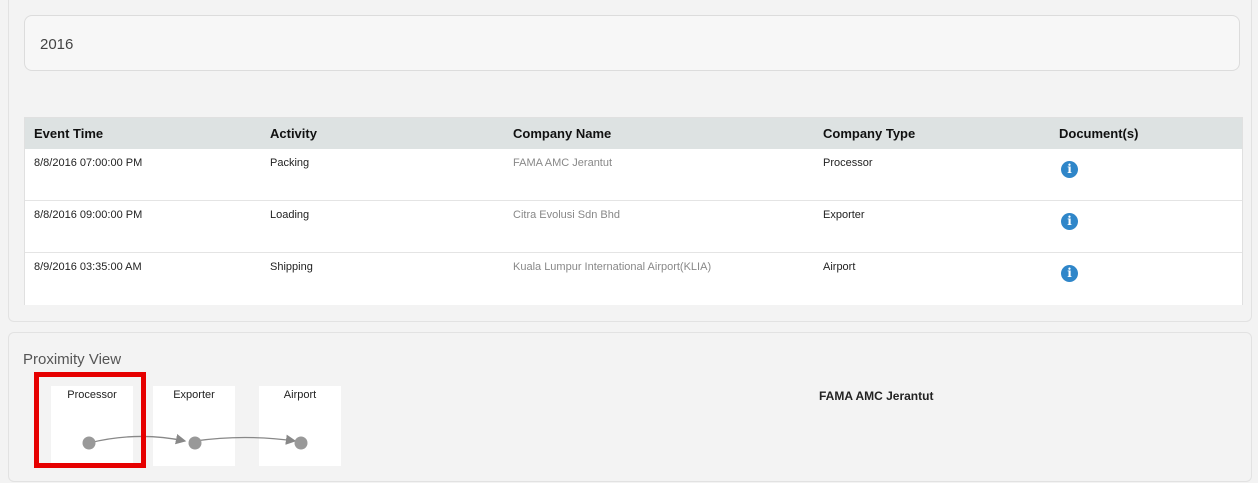  What do you see at coordinates (563, 163) in the screenshot?
I see `cell-company-name: FAMA AMC Jerantut` at bounding box center [563, 163].